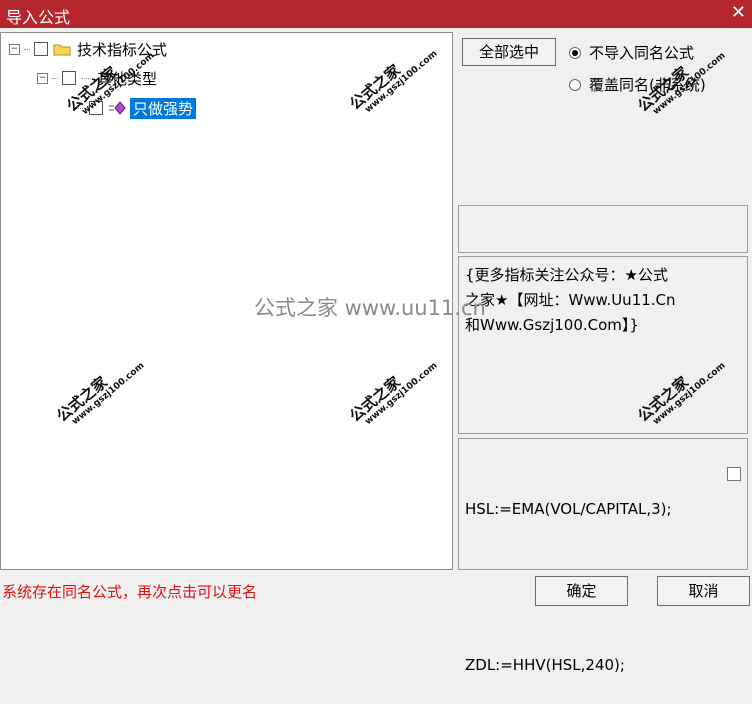 Image resolution: width=752 pixels, height=704 pixels. Describe the element at coordinates (570, 300) in the screenshot. I see `description-line: 之家★【网址：Www.Uu11.Cn` at that location.